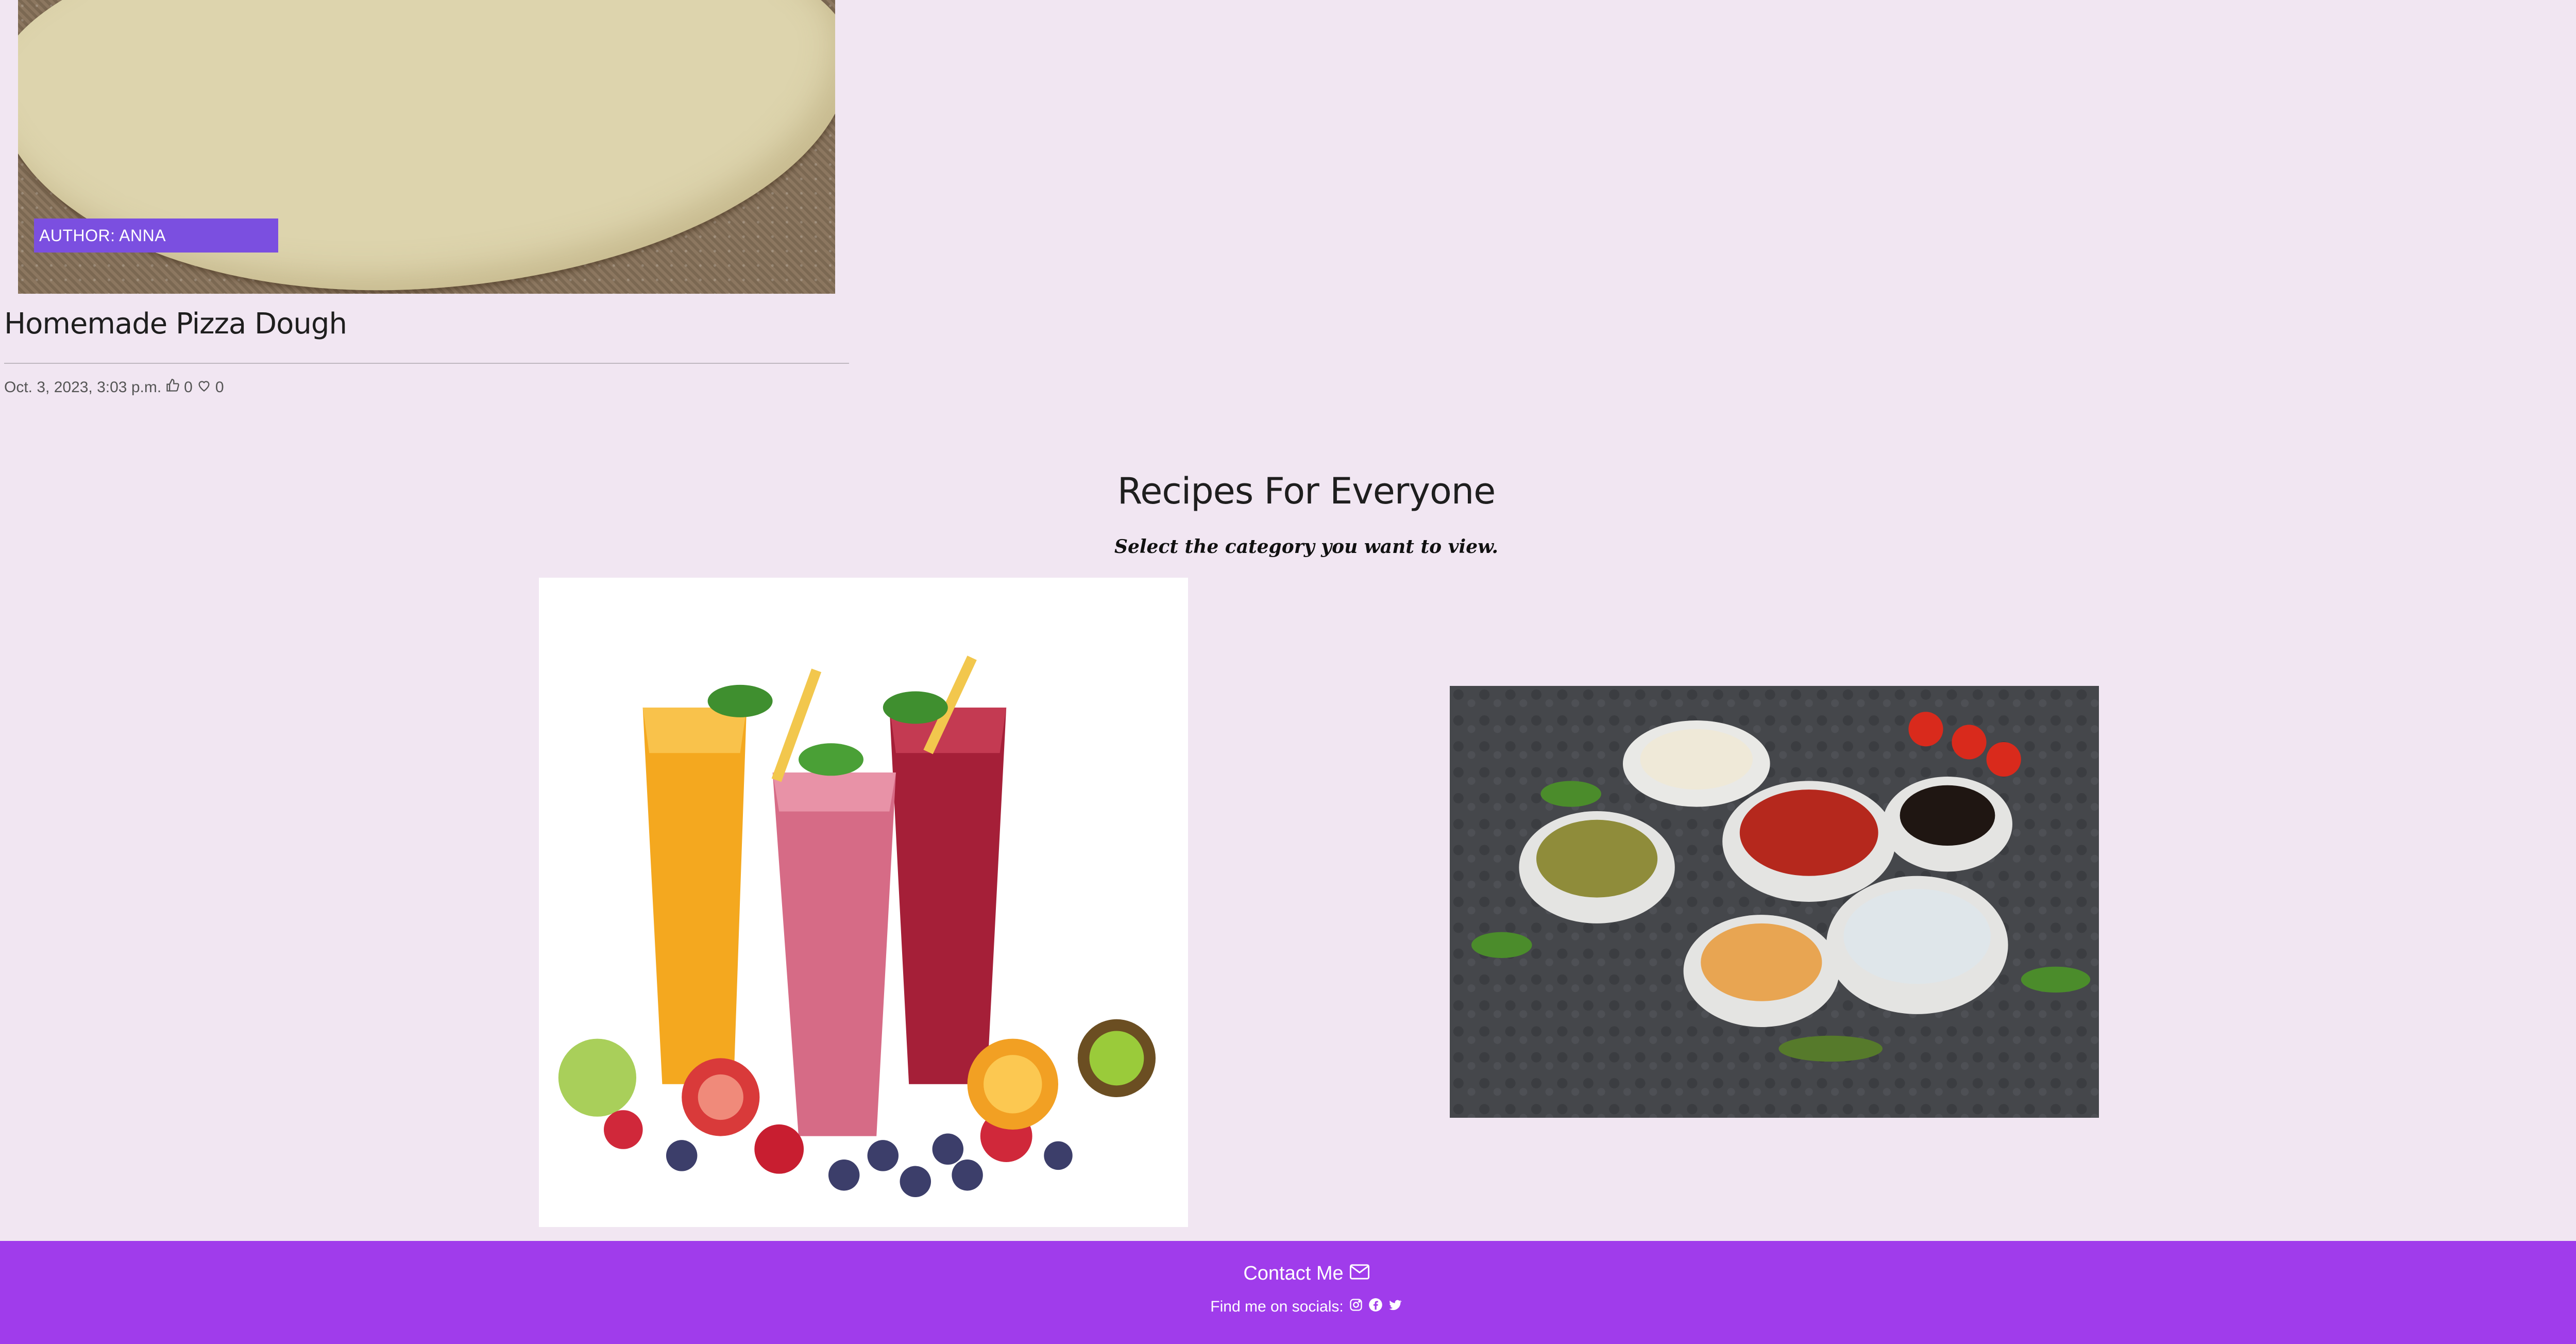 This screenshot has width=2576, height=1344. I want to click on divider, so click(426, 363).